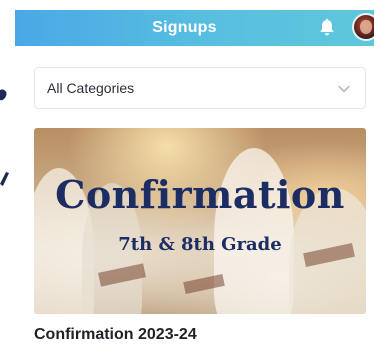 The image size is (374, 345). I want to click on bell-icon, so click(327, 28).